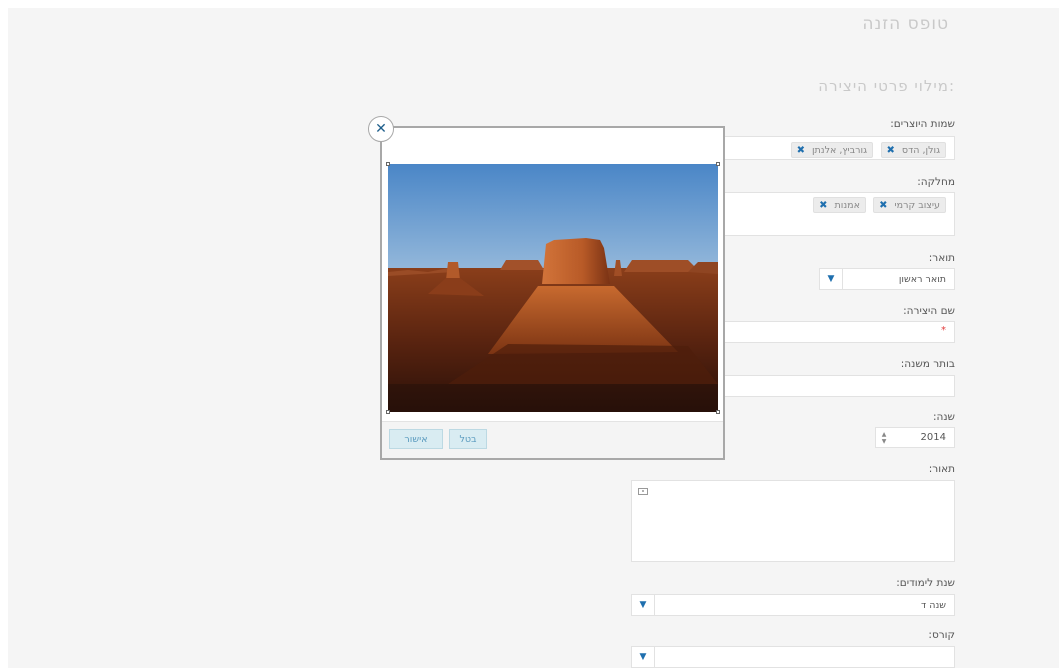  What do you see at coordinates (381, 129) in the screenshot?
I see `close-icon: ✕` at bounding box center [381, 129].